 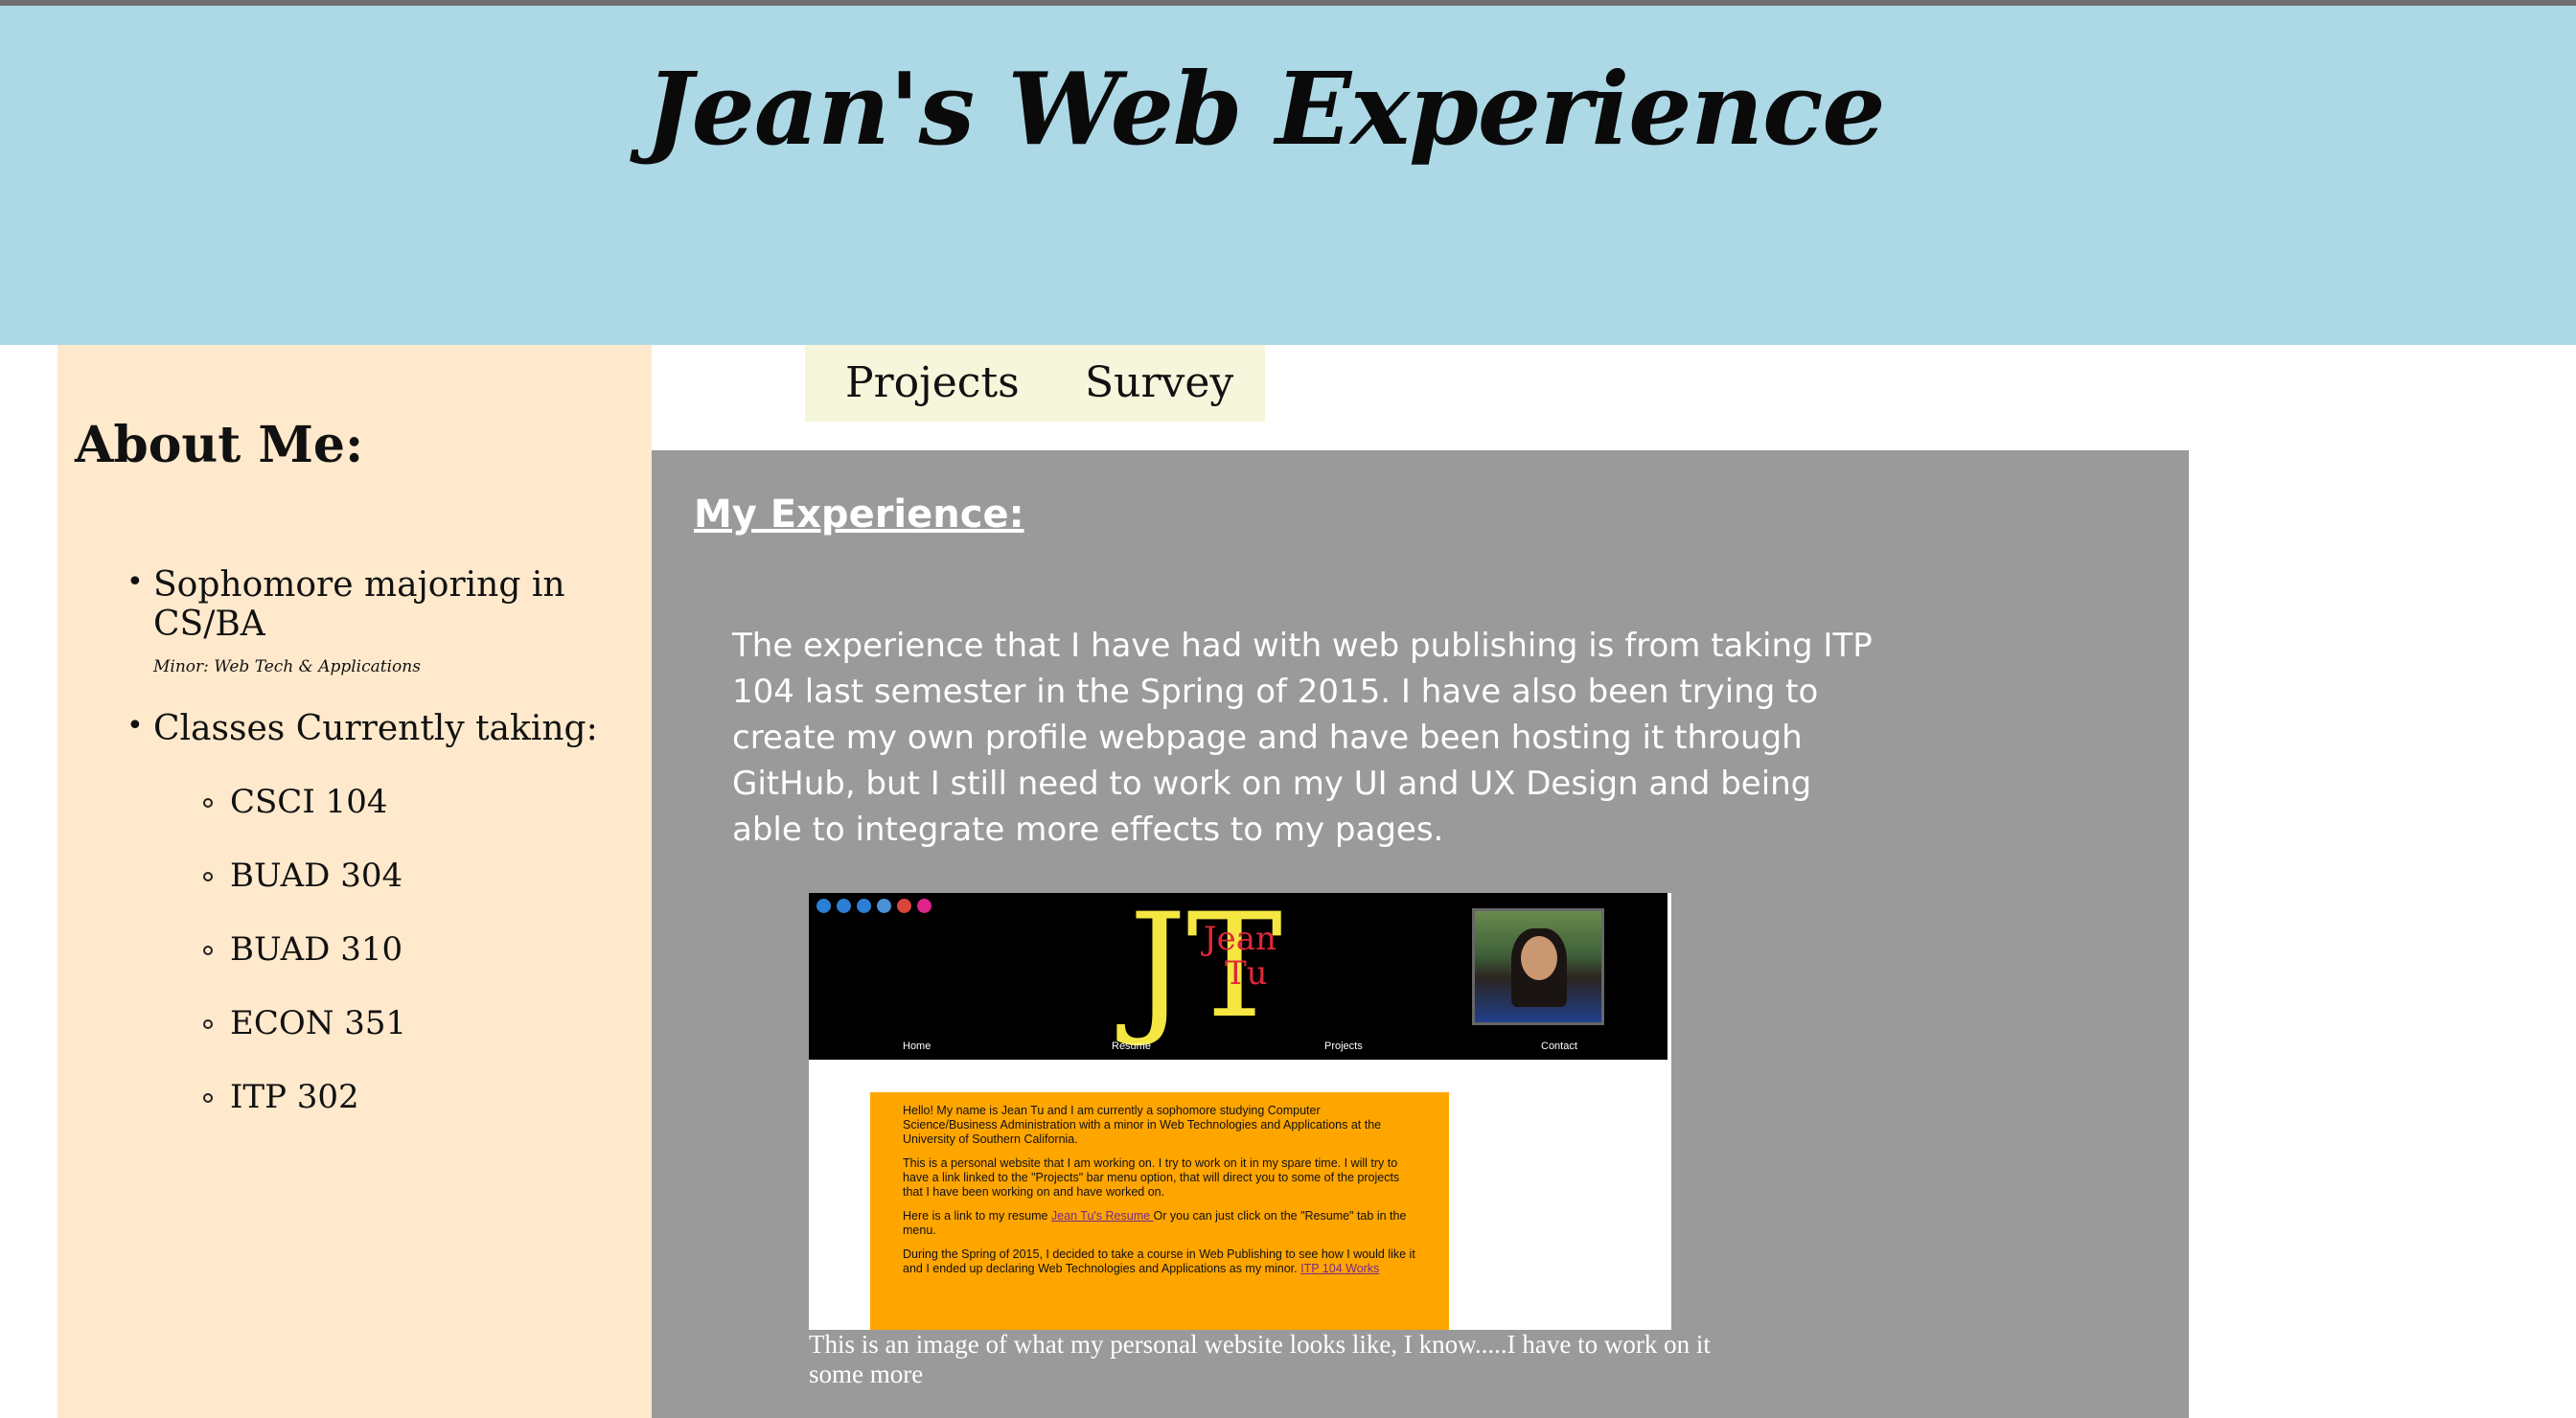 I want to click on class-label: BUAD 304, so click(x=316, y=876).